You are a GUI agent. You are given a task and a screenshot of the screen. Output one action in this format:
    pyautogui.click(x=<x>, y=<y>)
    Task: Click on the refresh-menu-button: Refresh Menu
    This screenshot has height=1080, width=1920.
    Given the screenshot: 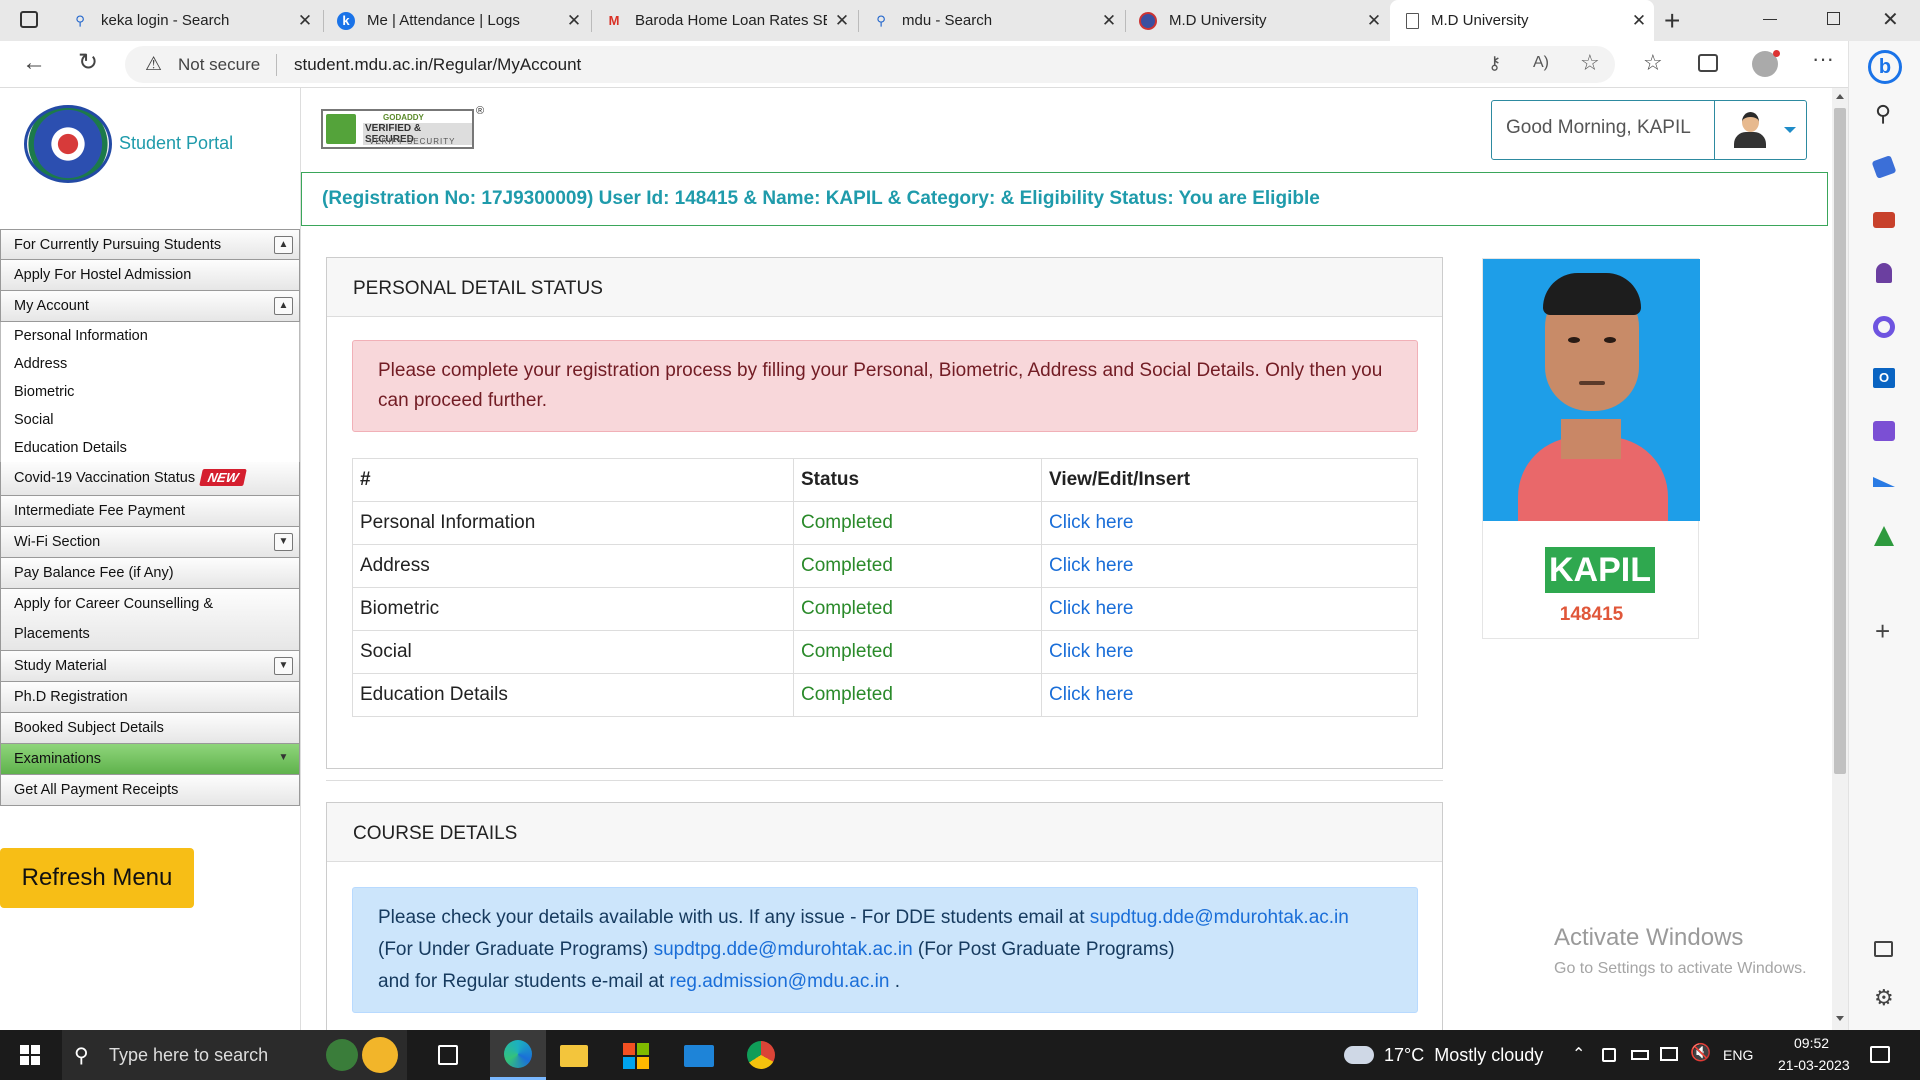 What is the action you would take?
    pyautogui.click(x=97, y=878)
    